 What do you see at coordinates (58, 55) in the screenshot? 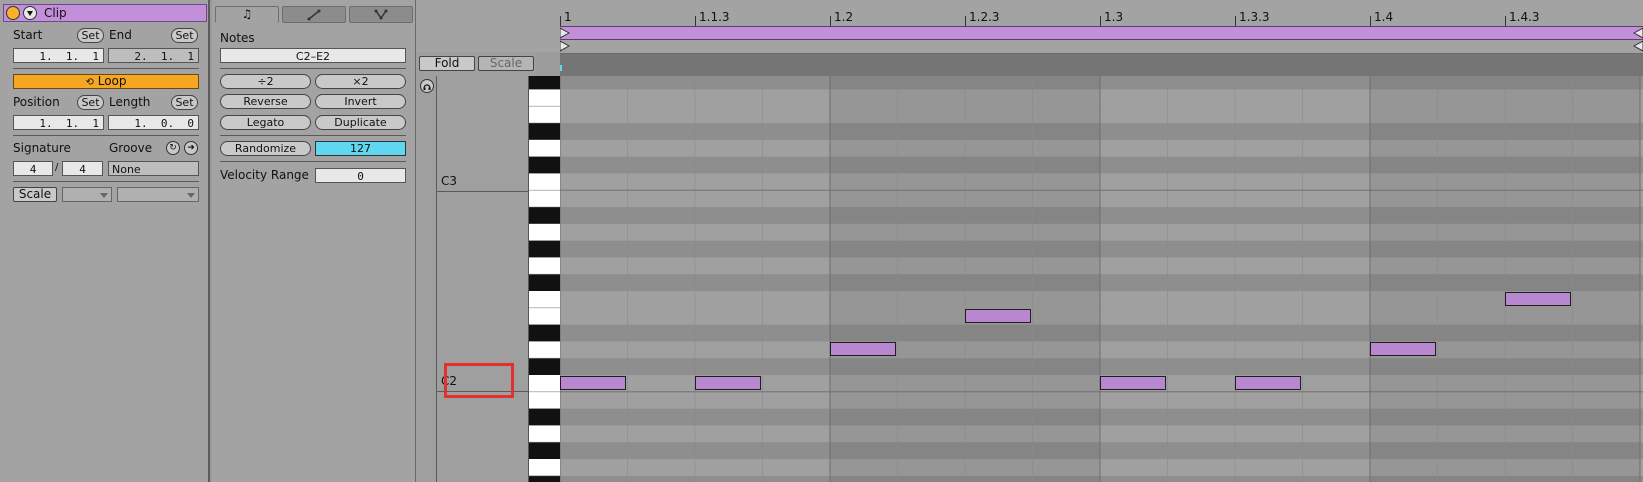
I see `start-field: 1. 1. 1` at bounding box center [58, 55].